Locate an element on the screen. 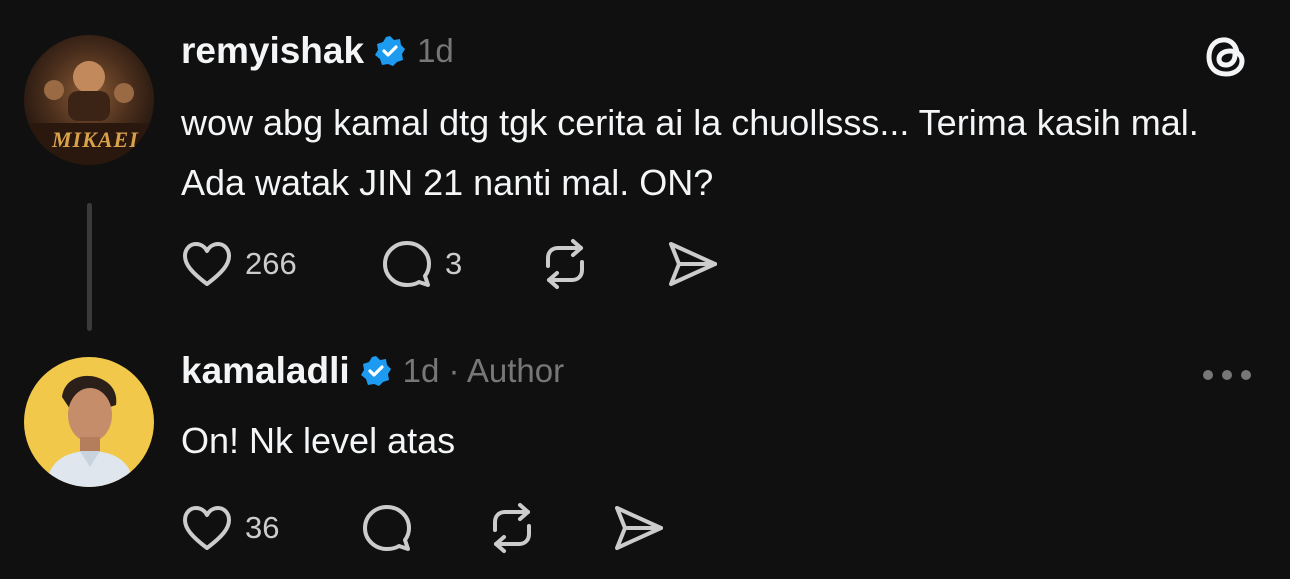  post-actions: 36 is located at coordinates (431, 528).